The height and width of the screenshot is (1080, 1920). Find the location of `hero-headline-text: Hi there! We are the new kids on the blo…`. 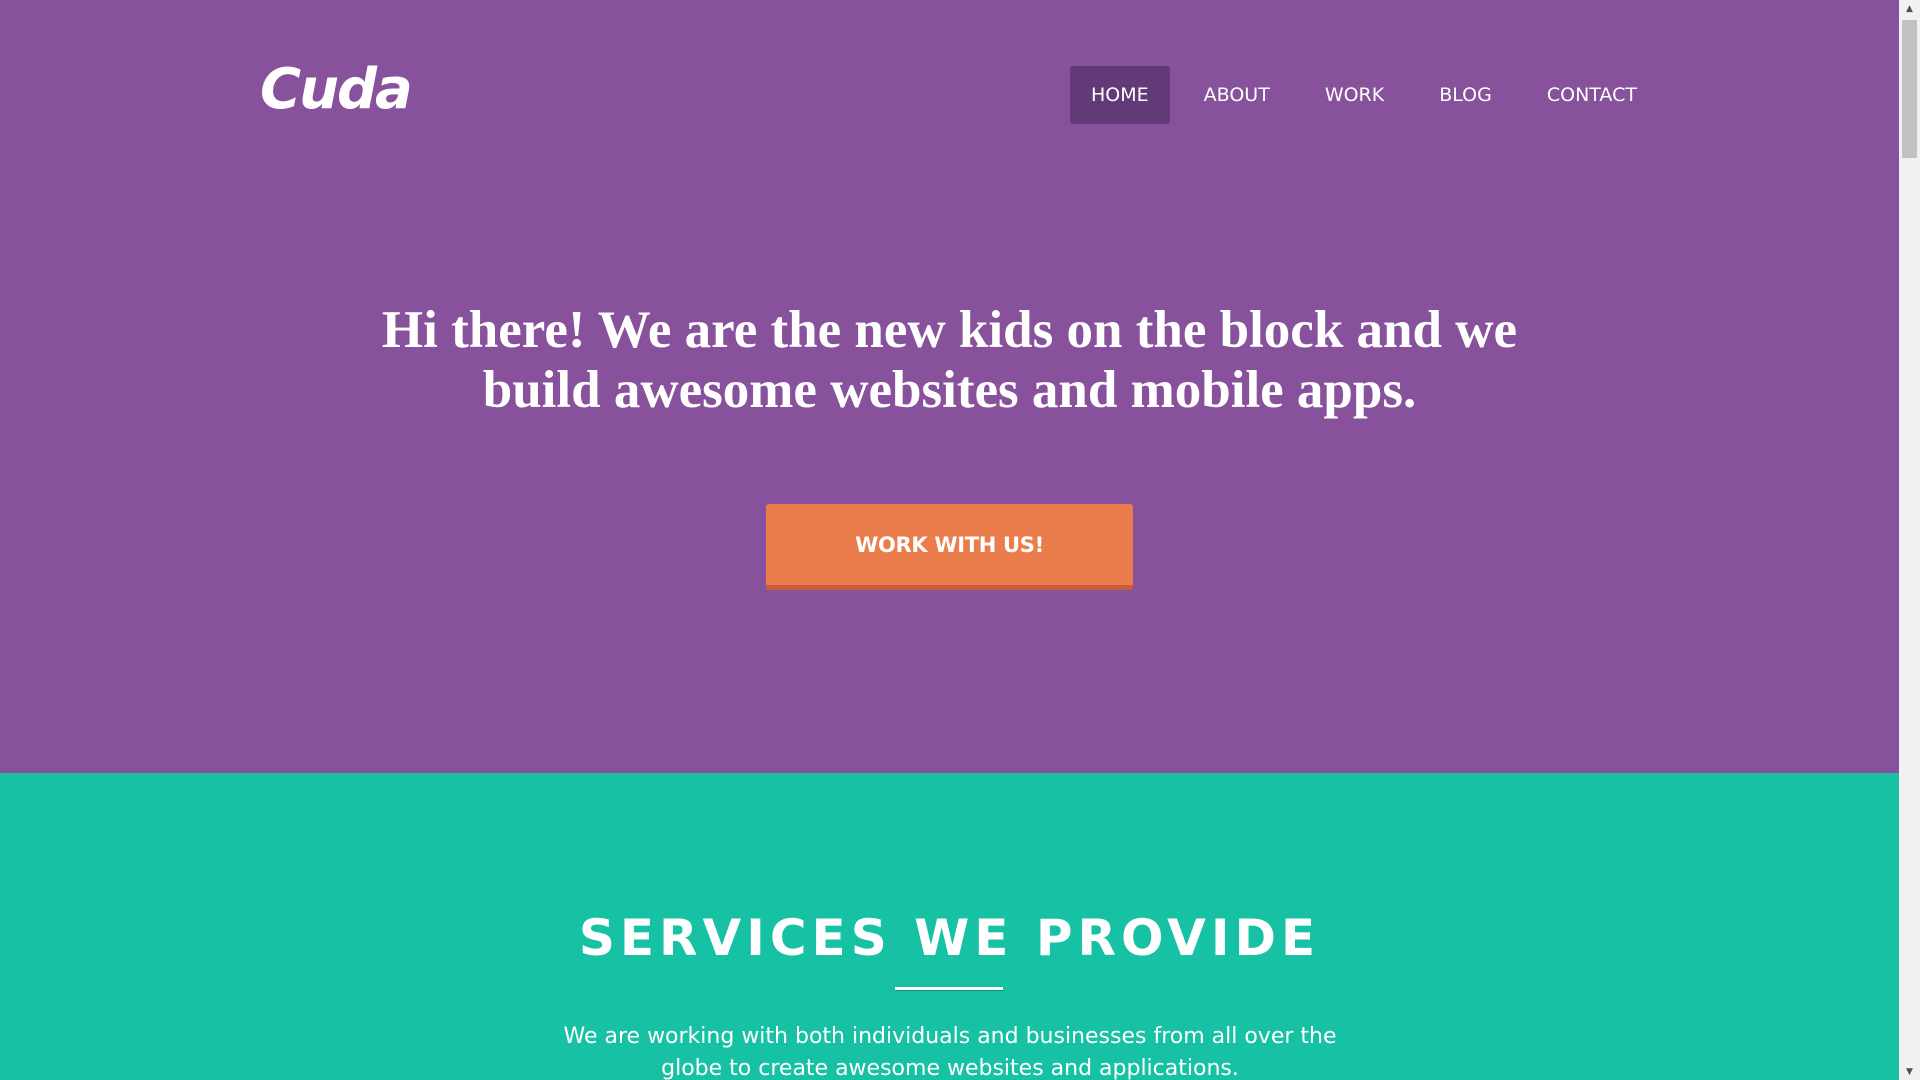

hero-headline-text: Hi there! We are the new kids on the blo… is located at coordinates (949, 360).